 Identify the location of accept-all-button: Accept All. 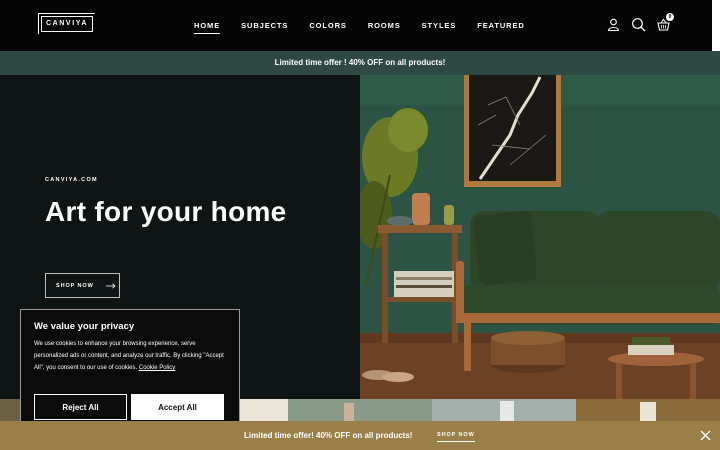
(177, 407).